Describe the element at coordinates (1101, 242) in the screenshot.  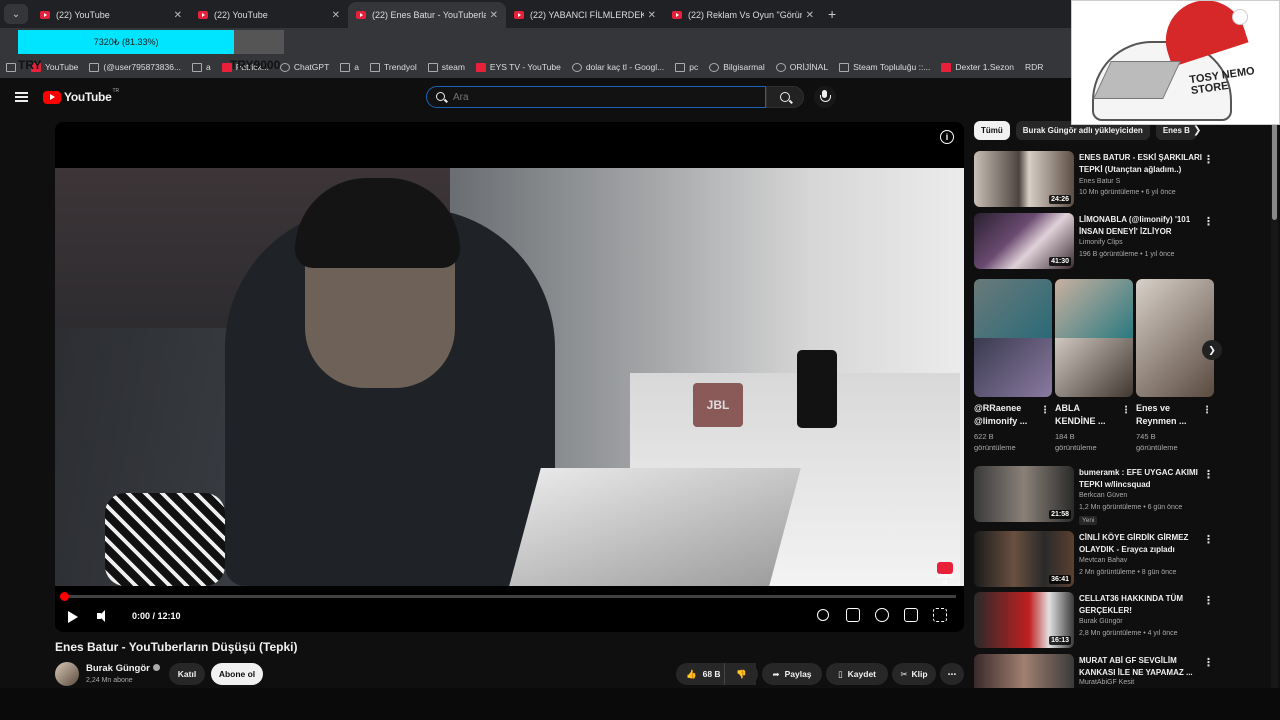
I see `recommended-channel: Limonify Clips` at that location.